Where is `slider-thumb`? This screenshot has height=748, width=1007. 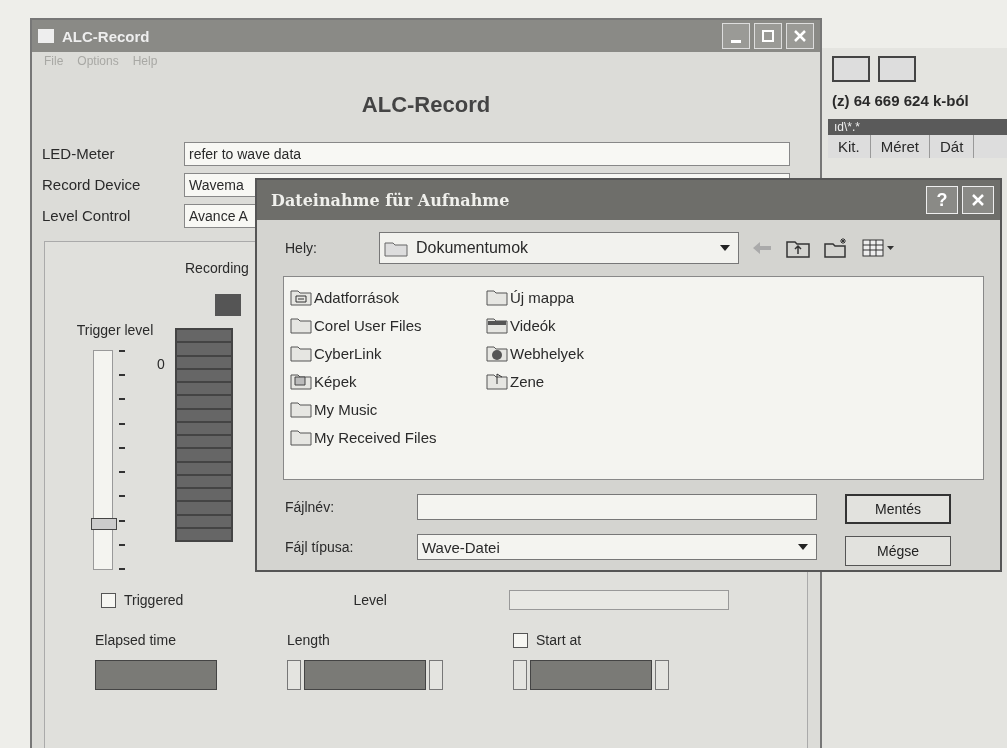
slider-thumb is located at coordinates (104, 524).